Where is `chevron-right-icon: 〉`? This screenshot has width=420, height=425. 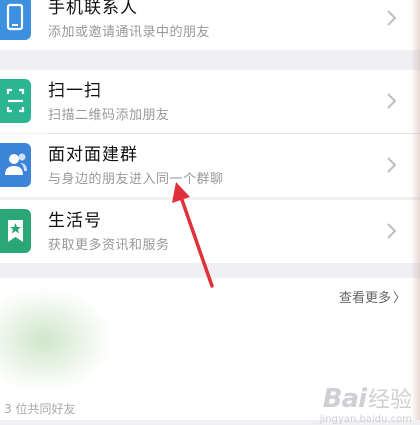
chevron-right-icon: 〉 is located at coordinates (399, 298).